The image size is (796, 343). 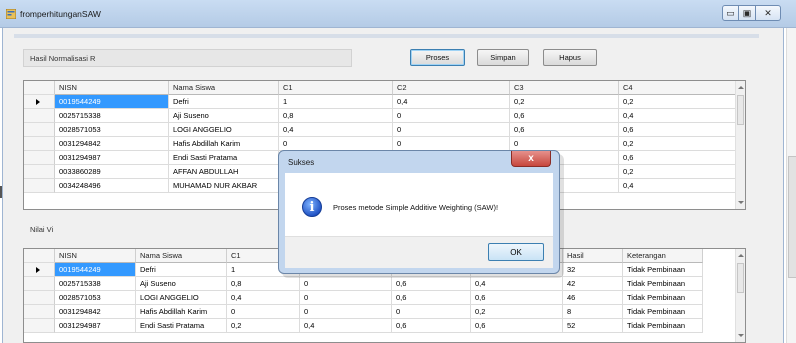 What do you see at coordinates (451, 88) in the screenshot?
I see `column-header: C2` at bounding box center [451, 88].